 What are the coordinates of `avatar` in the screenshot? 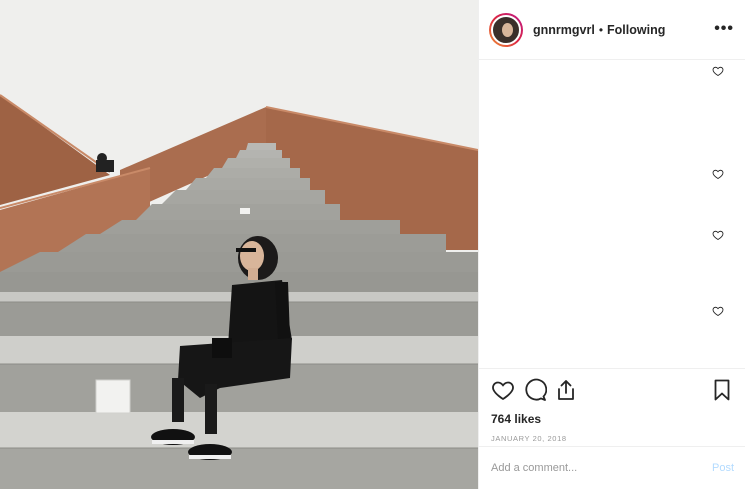 It's located at (506, 29).